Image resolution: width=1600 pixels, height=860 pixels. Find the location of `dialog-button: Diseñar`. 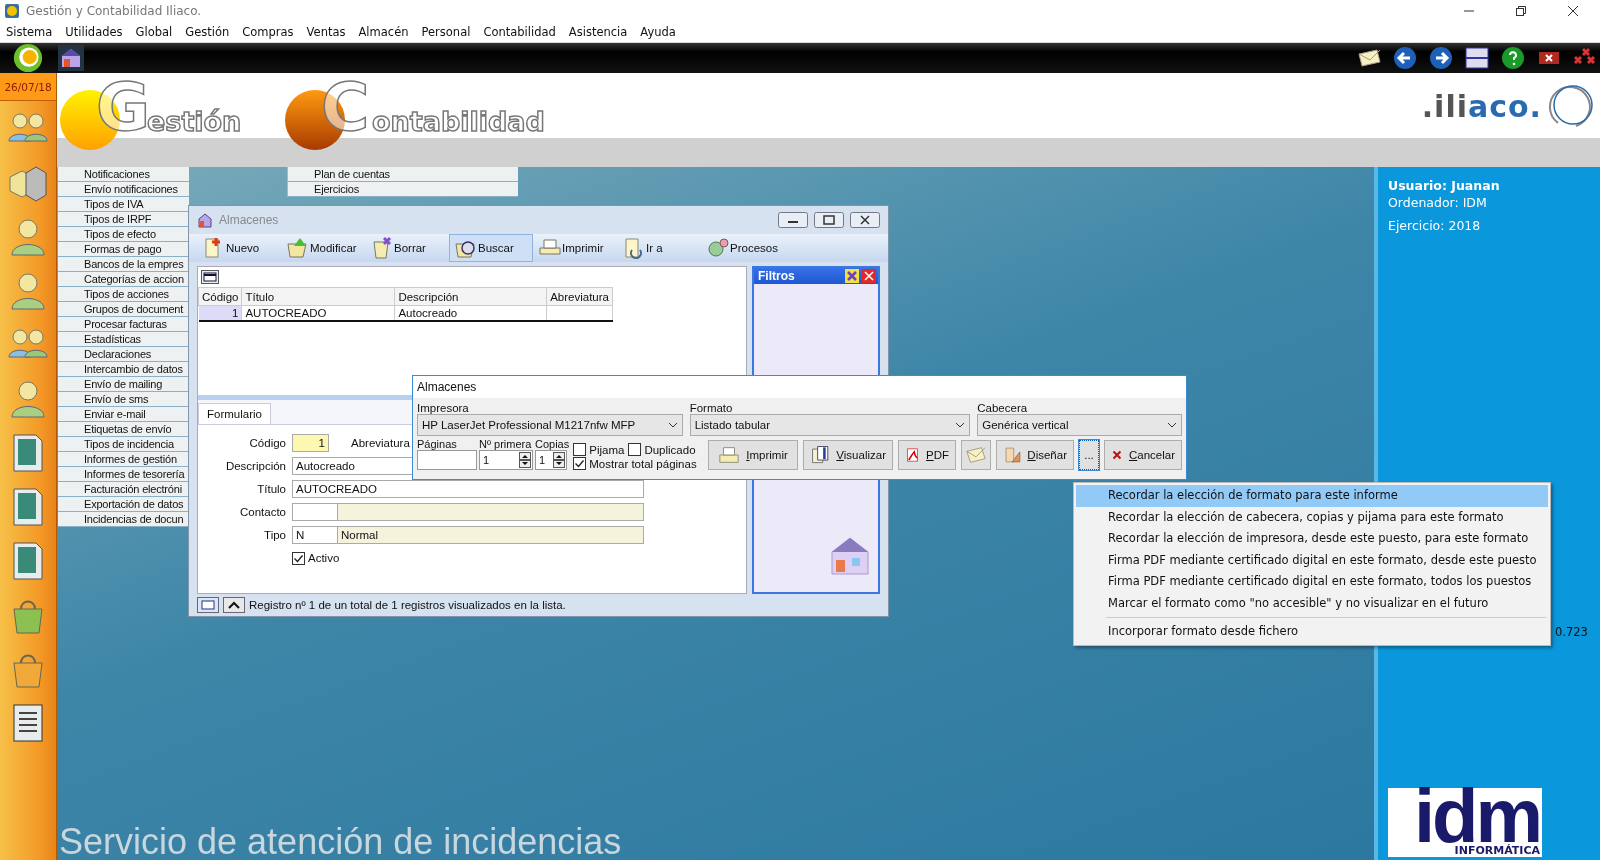

dialog-button: Diseñar is located at coordinates (1035, 455).